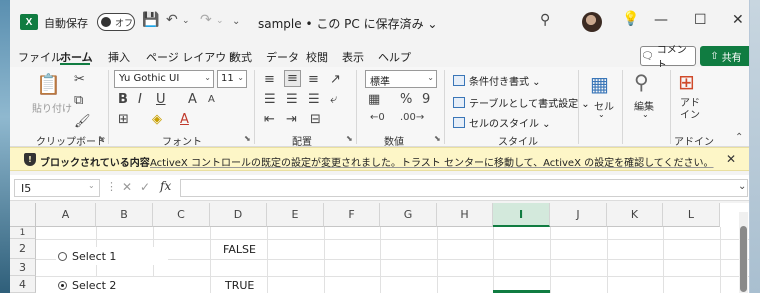 This screenshot has height=293, width=760. What do you see at coordinates (394, 57) in the screenshot?
I see `tab-help: ヘルプ` at bounding box center [394, 57].